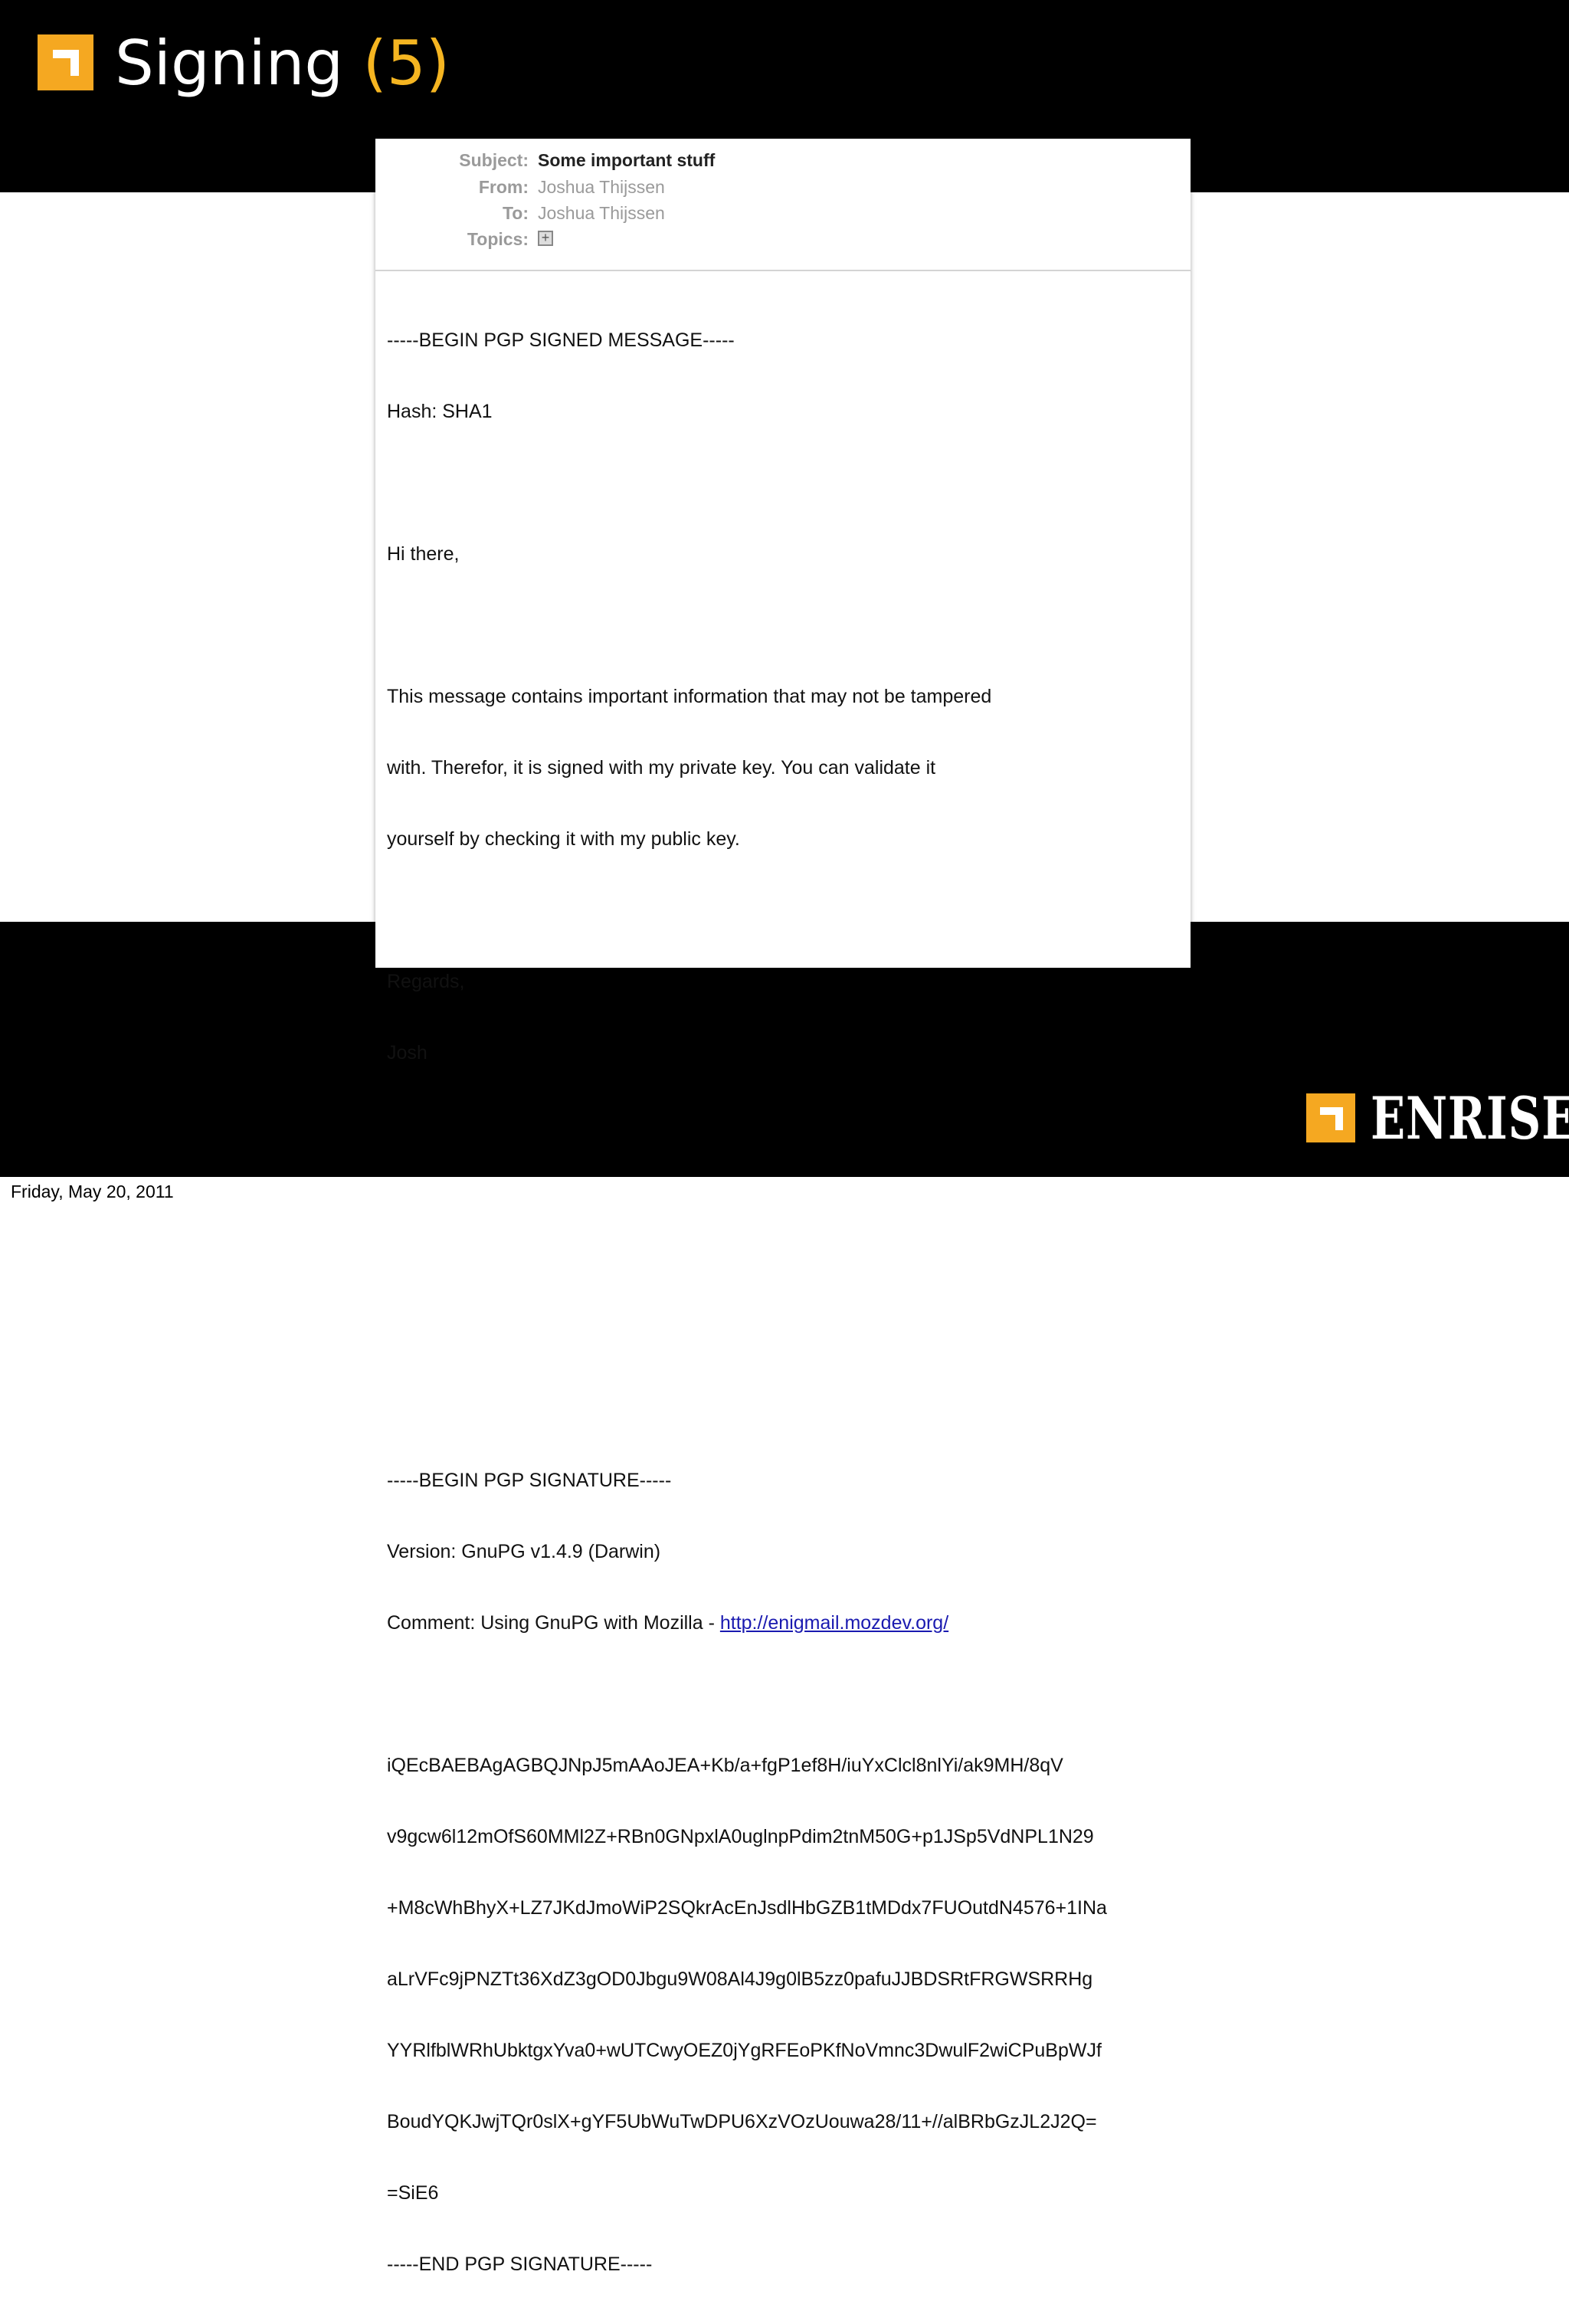  Describe the element at coordinates (529, 1480) in the screenshot. I see `pgp-begin-signature: -----BEGIN PGP SIGNATURE-----` at that location.